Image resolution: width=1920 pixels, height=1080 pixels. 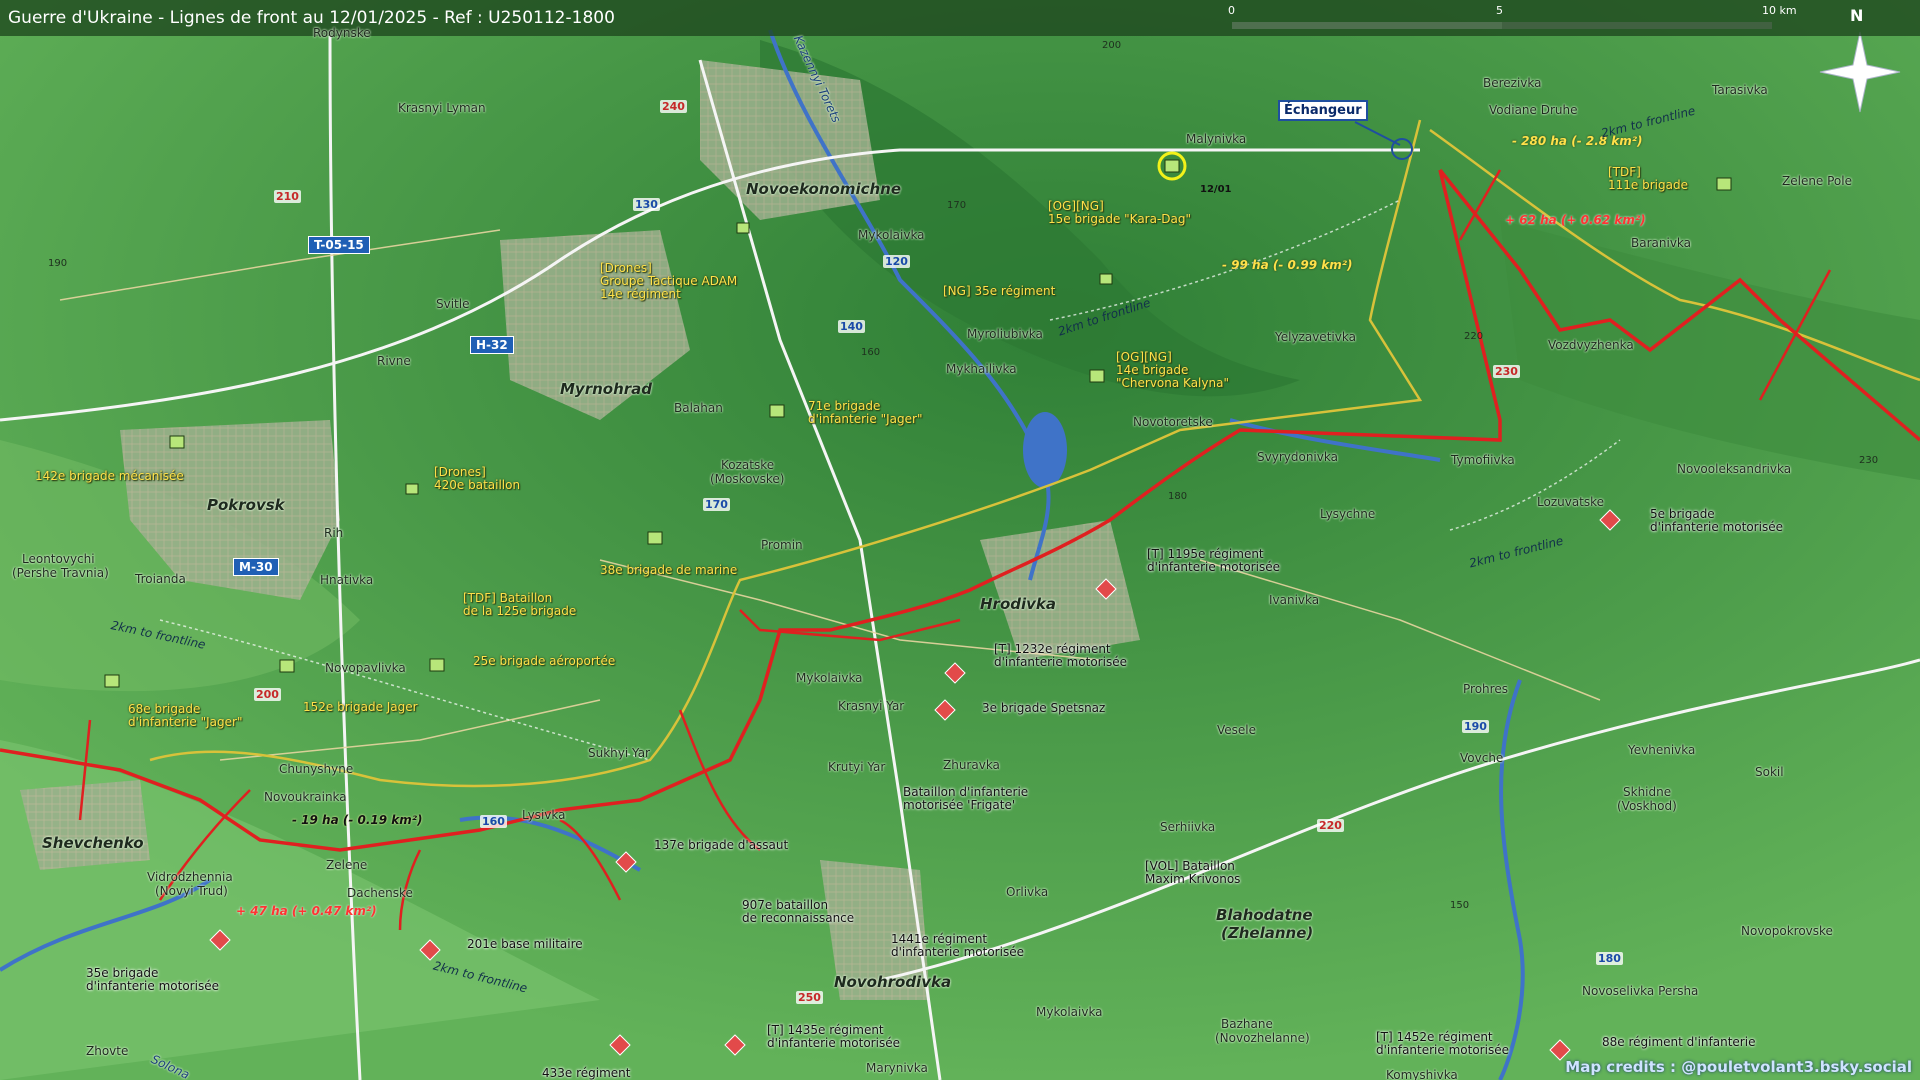 I want to click on place-mykolaivka-c: Mykolaivka, so click(x=829, y=678).